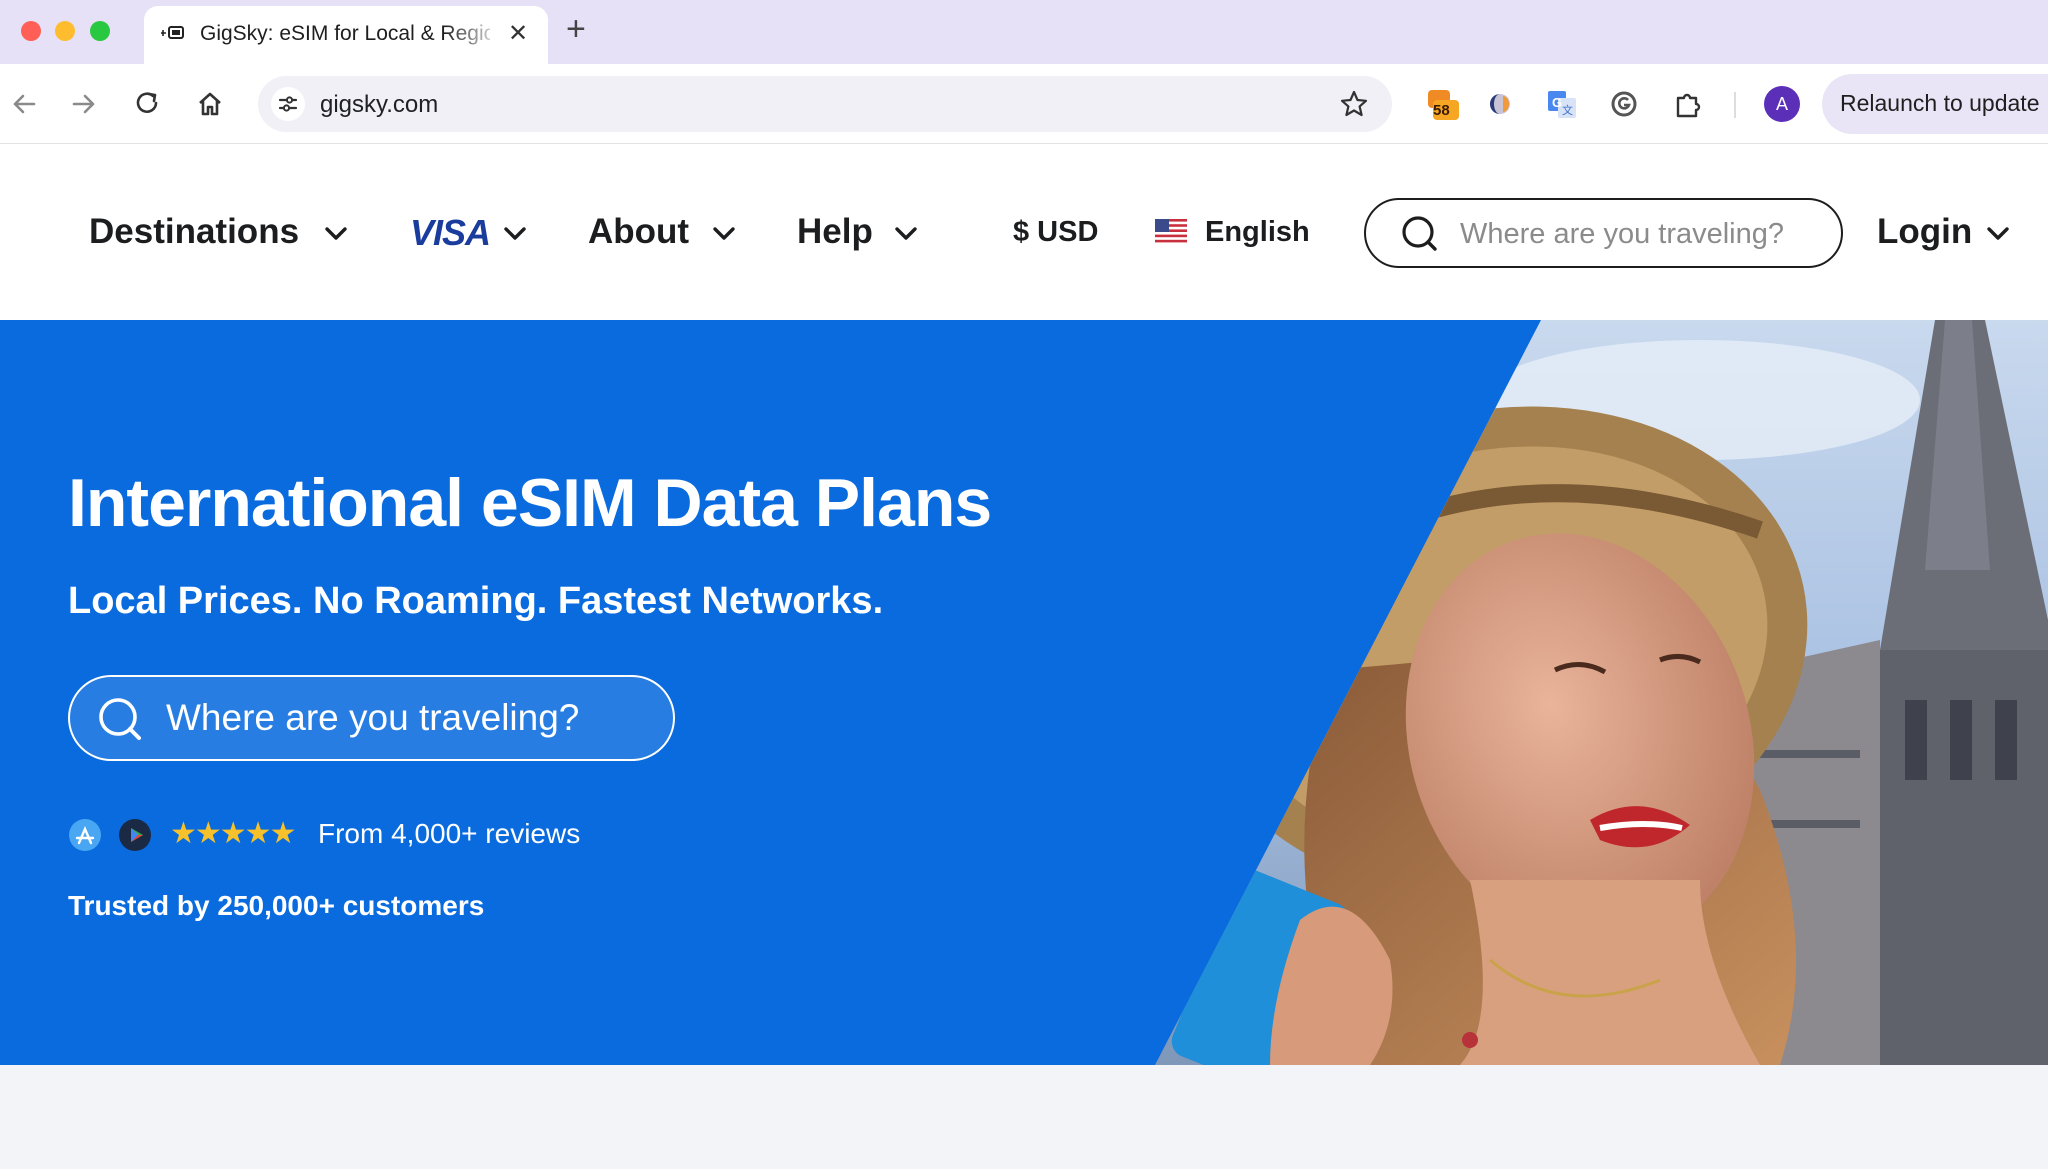 This screenshot has width=2048, height=1169. I want to click on moon-extension-icon, so click(1500, 104).